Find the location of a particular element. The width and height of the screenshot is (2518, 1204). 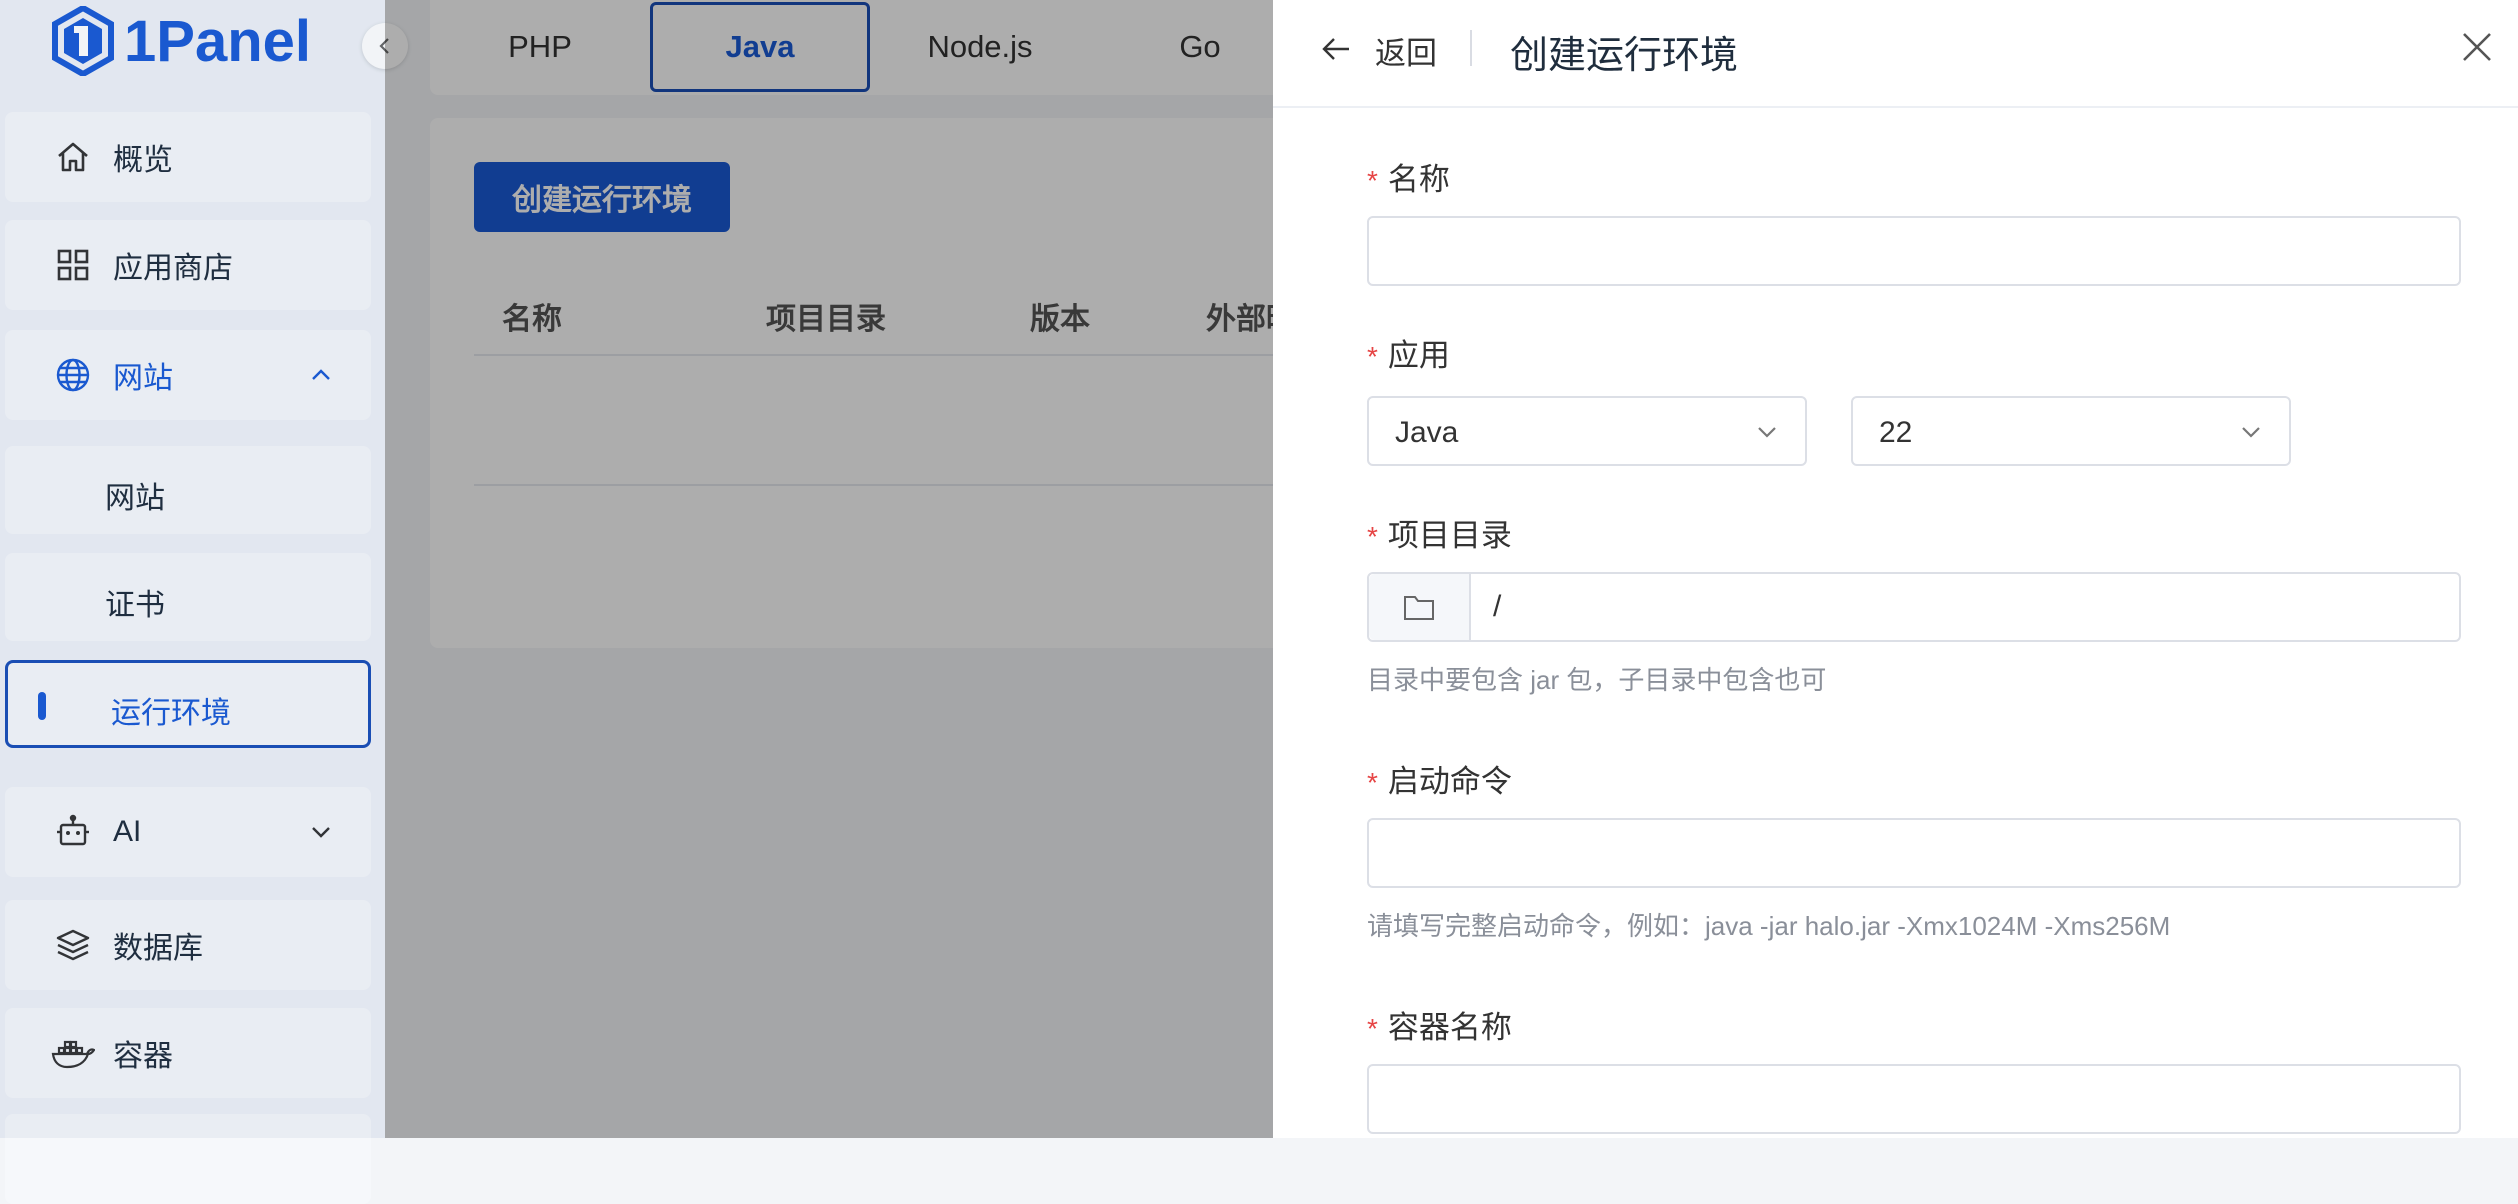

field-label-command: * 启动命令 is located at coordinates (1439, 778).